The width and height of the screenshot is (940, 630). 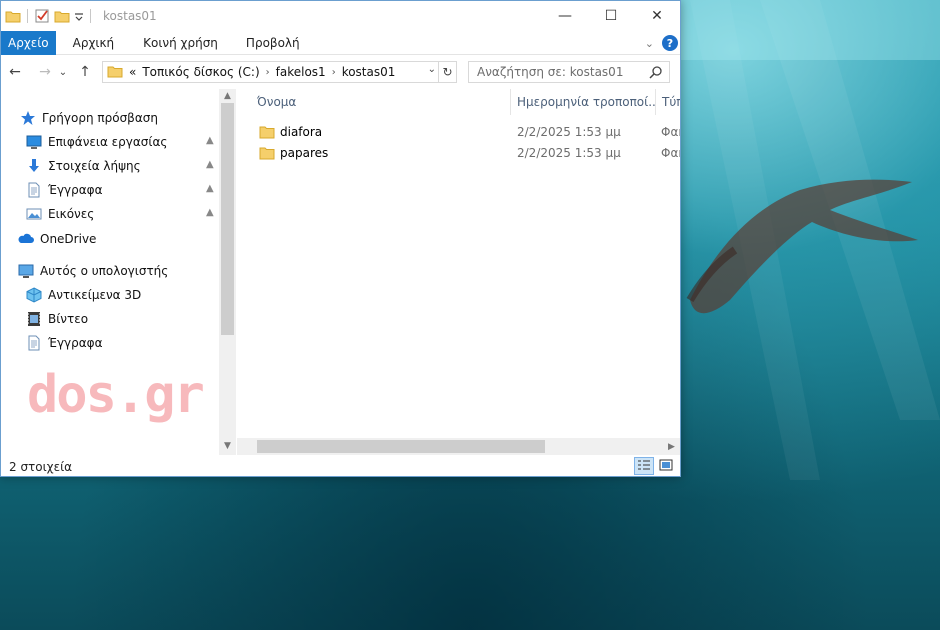 I want to click on ribbon-right-controls: ⌄ ?, so click(x=661, y=43).